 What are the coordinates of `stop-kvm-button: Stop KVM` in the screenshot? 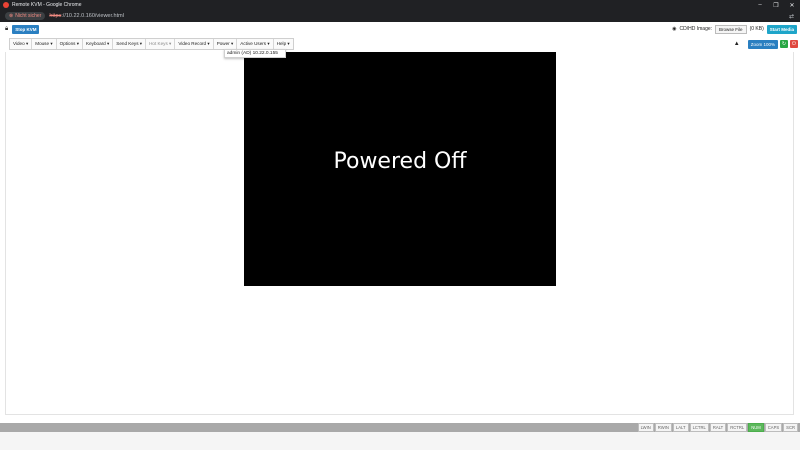 It's located at (26, 29).